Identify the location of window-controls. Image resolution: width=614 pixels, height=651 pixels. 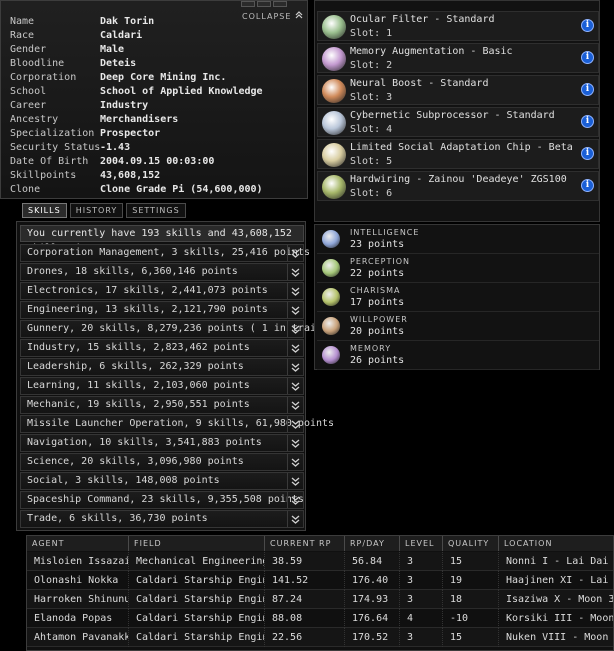
(274, 4).